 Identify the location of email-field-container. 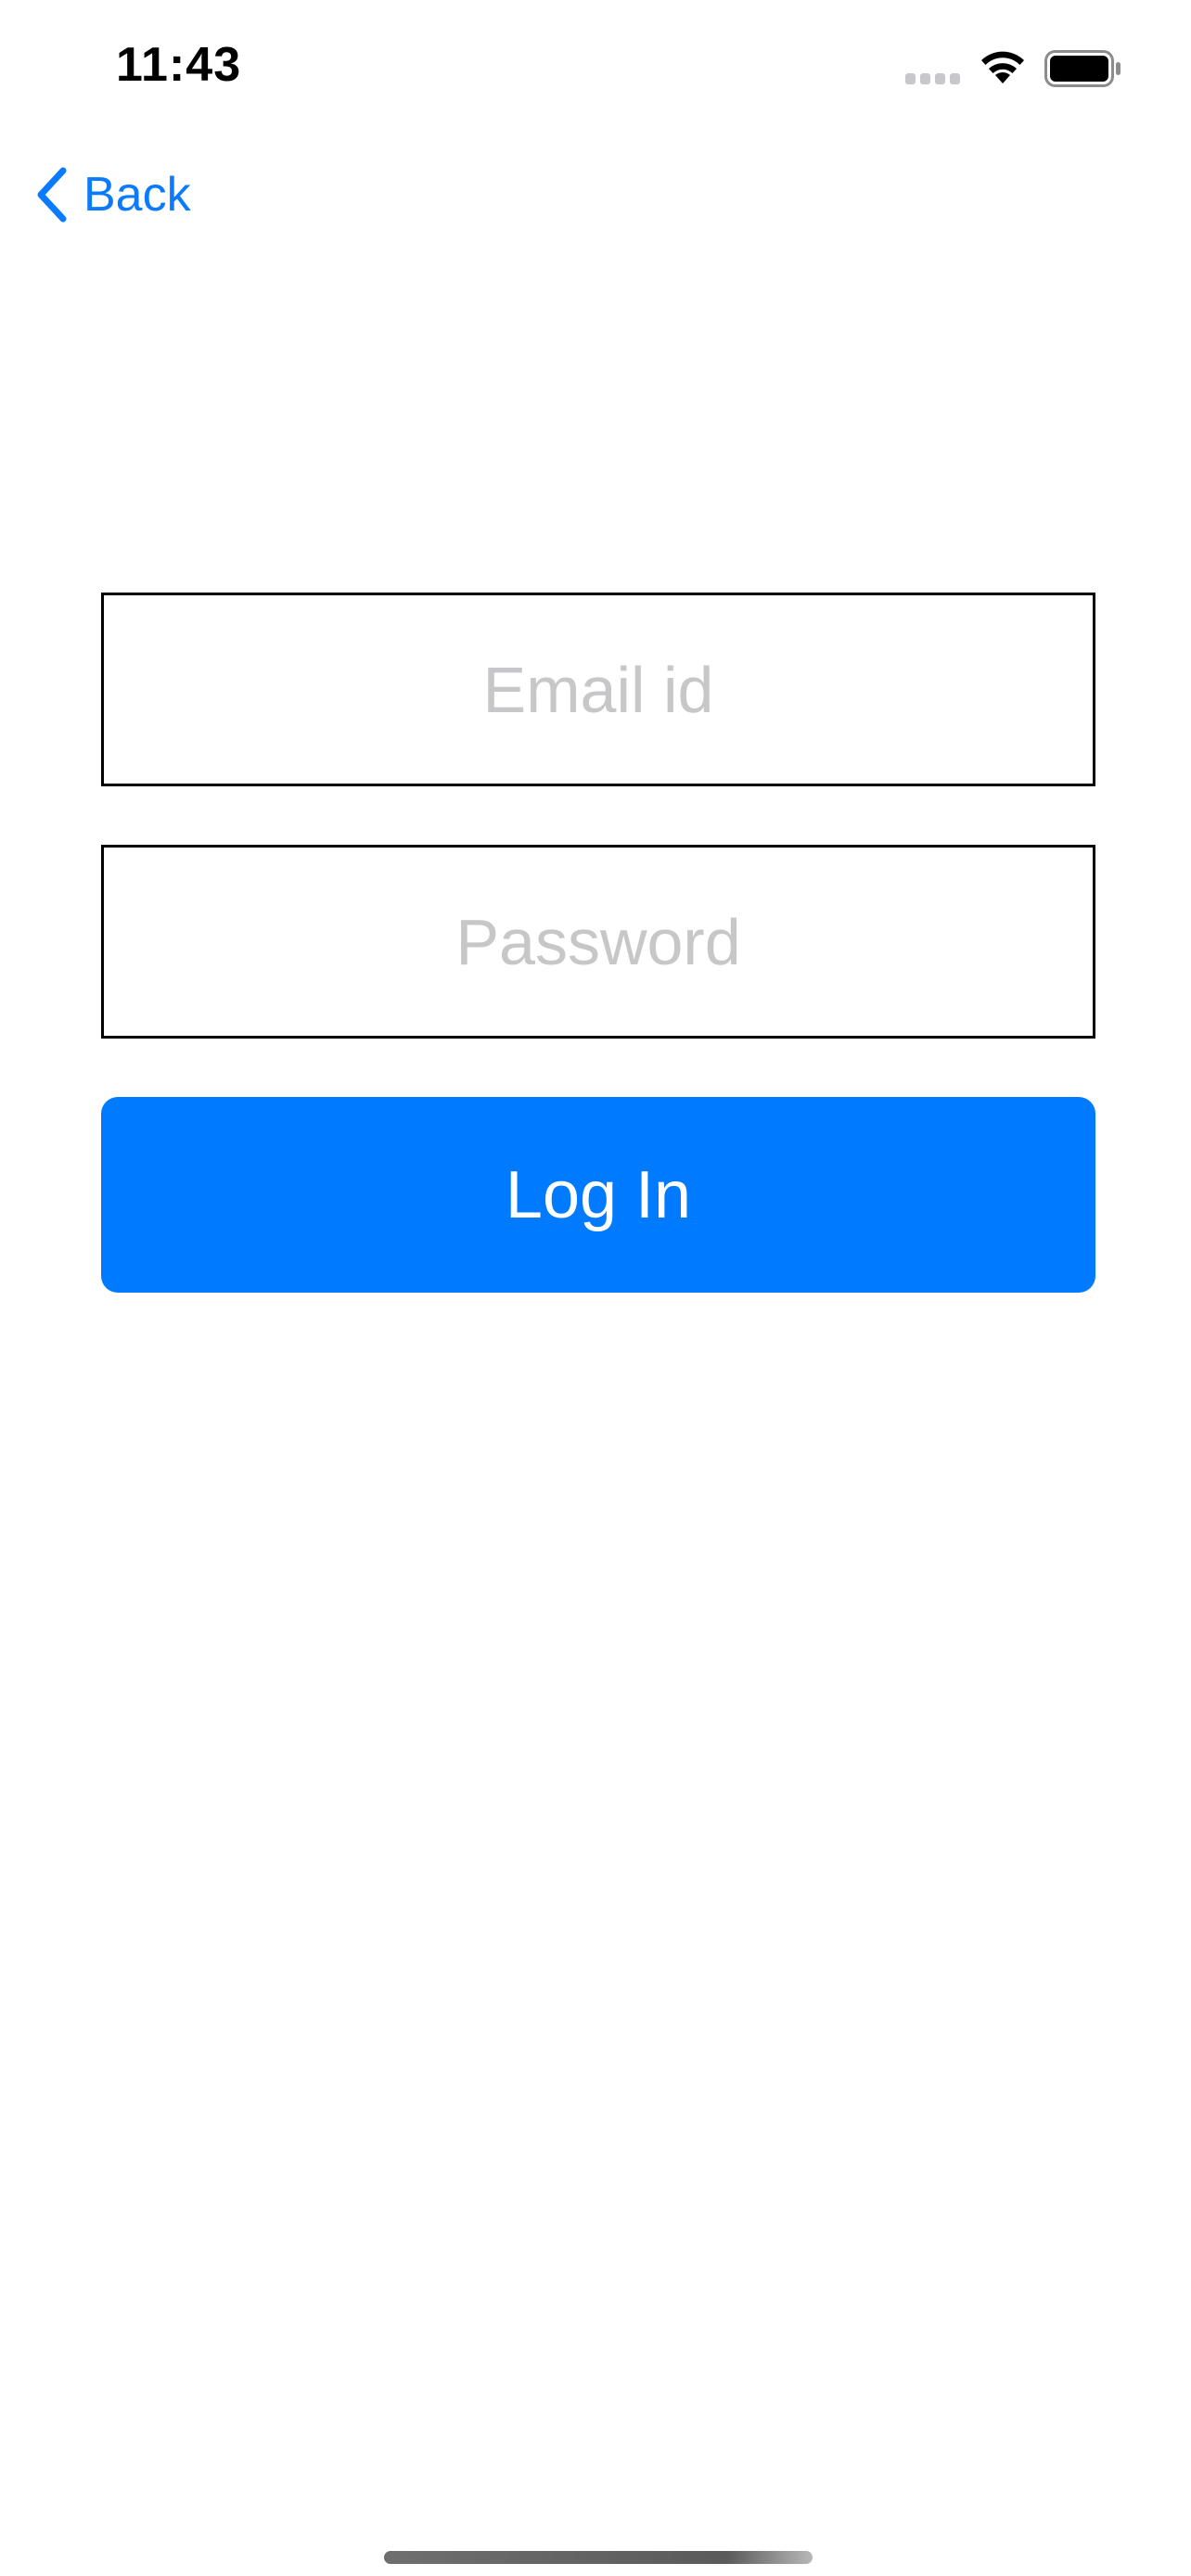
(598, 689).